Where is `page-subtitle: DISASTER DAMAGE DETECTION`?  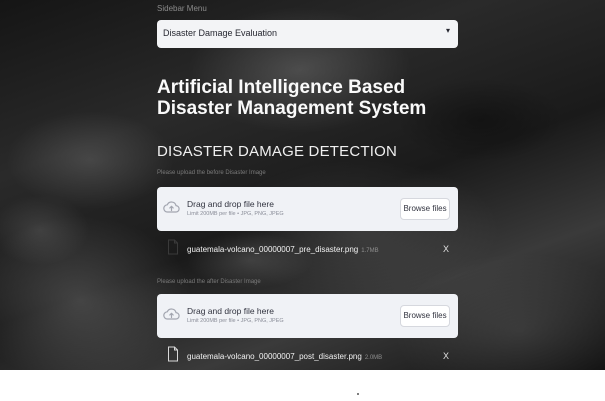
page-subtitle: DISASTER DAMAGE DETECTION is located at coordinates (277, 151).